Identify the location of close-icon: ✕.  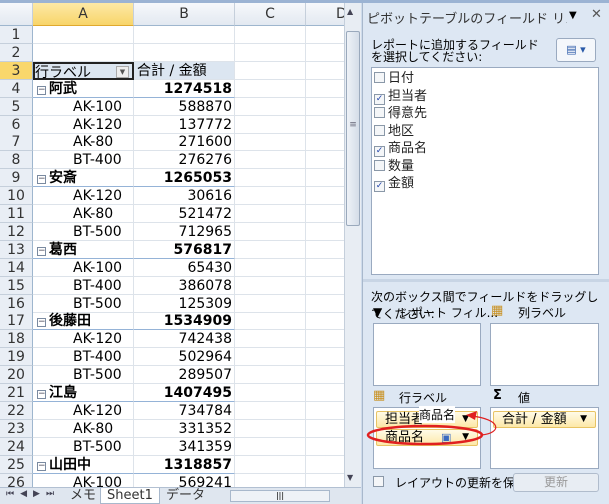
(596, 14).